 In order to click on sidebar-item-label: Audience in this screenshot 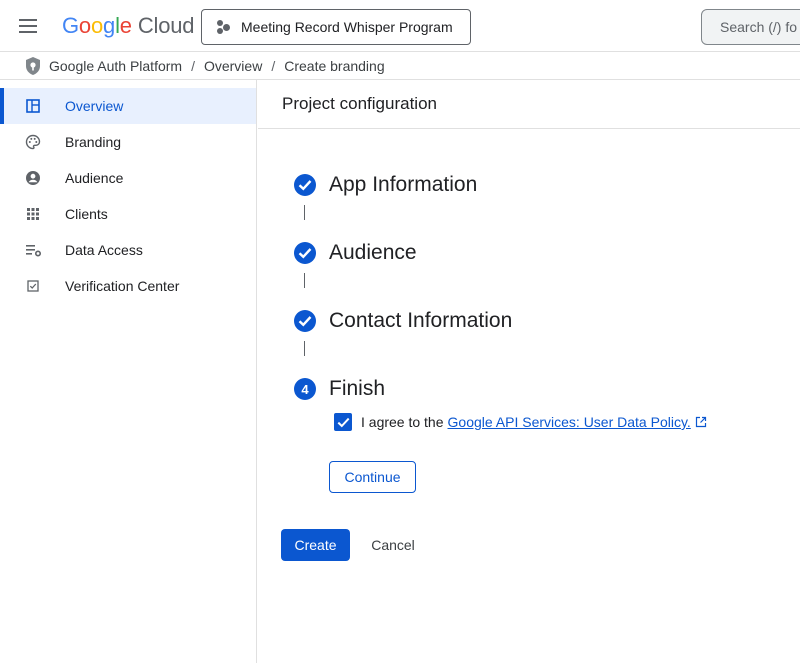, I will do `click(94, 178)`.